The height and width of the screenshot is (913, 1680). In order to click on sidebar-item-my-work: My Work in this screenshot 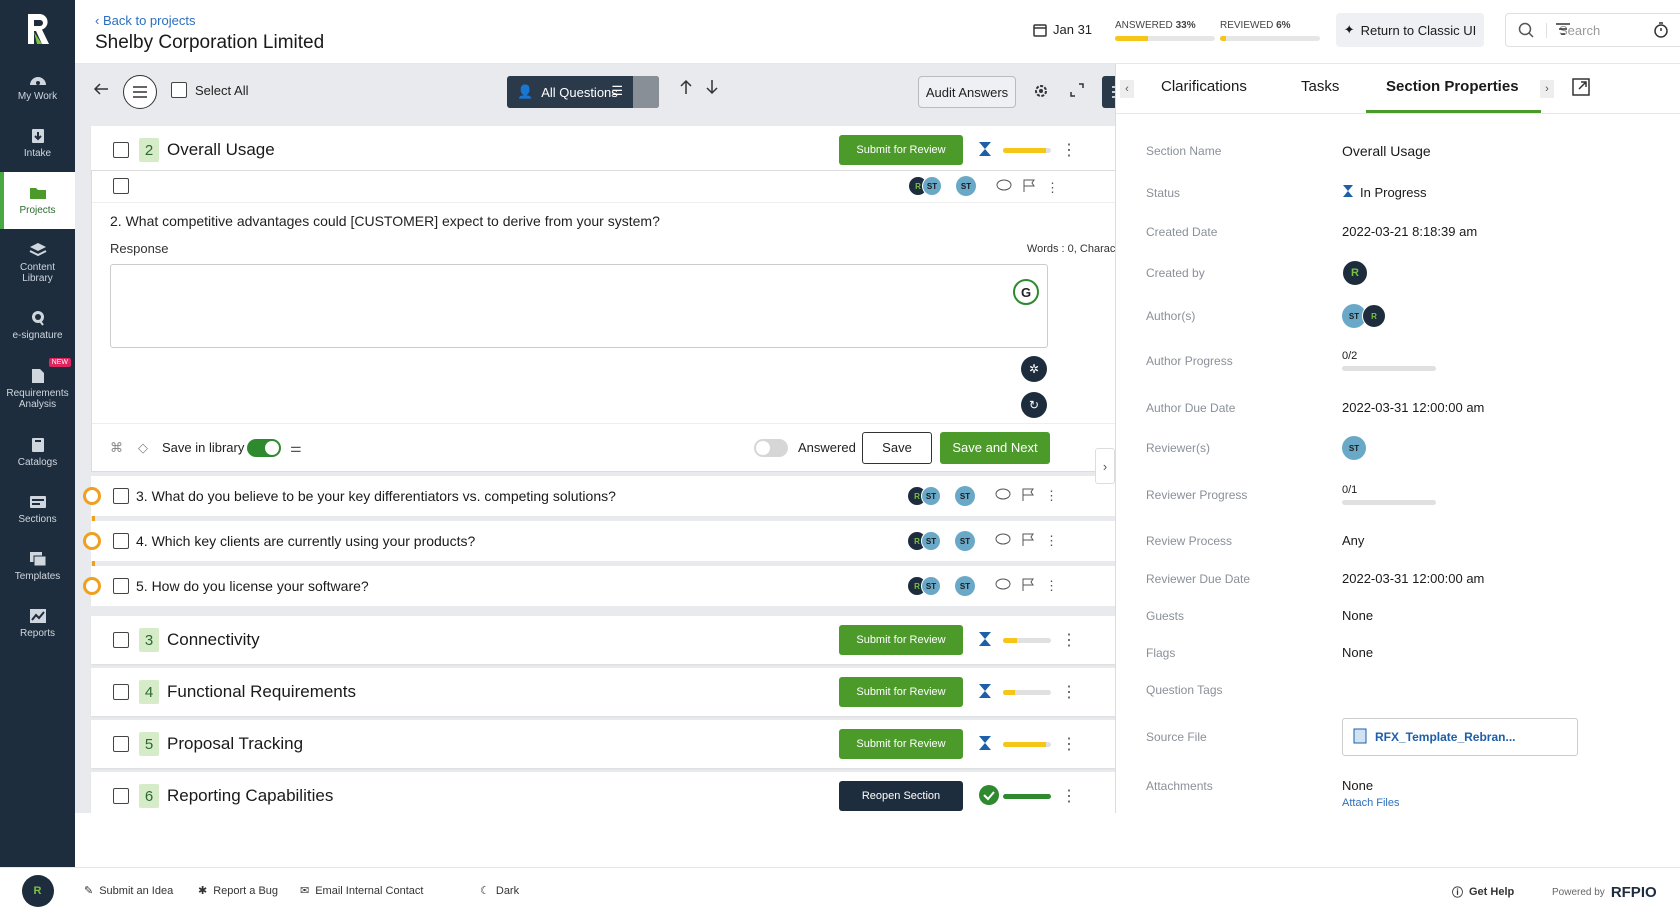, I will do `click(37, 86)`.